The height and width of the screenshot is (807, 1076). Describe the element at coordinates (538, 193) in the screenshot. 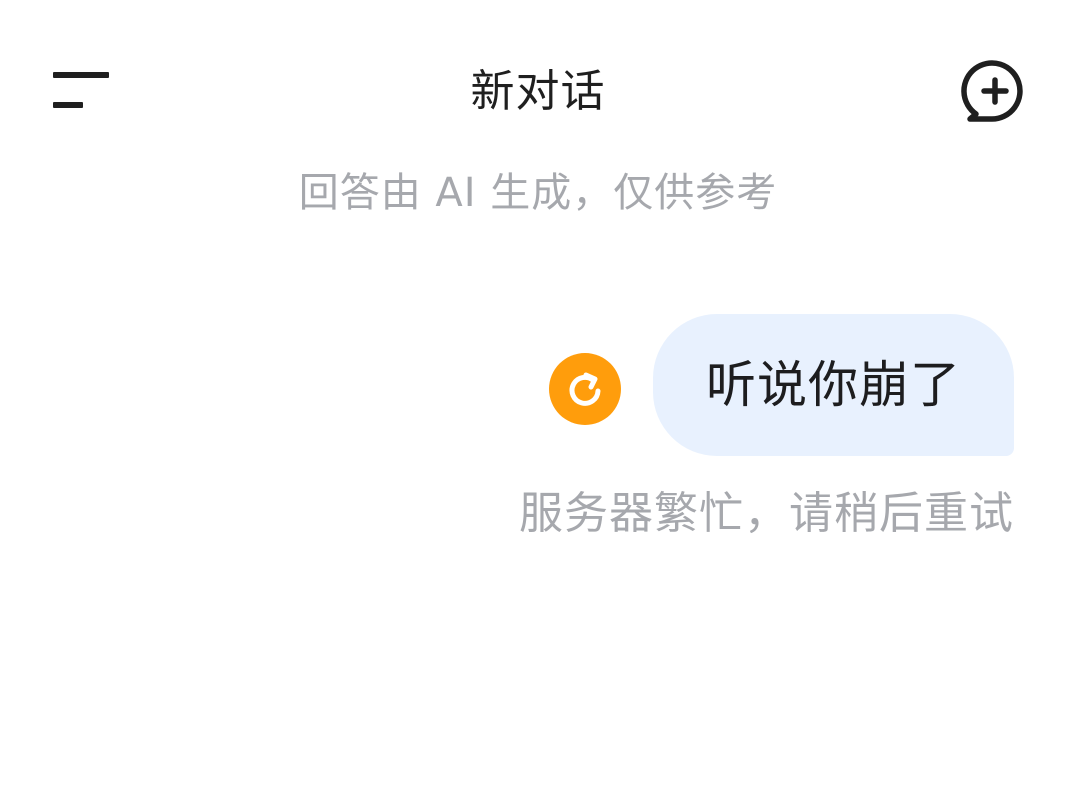

I see `ai-disclaimer: 回答由 AI 生成，仅供参考` at that location.